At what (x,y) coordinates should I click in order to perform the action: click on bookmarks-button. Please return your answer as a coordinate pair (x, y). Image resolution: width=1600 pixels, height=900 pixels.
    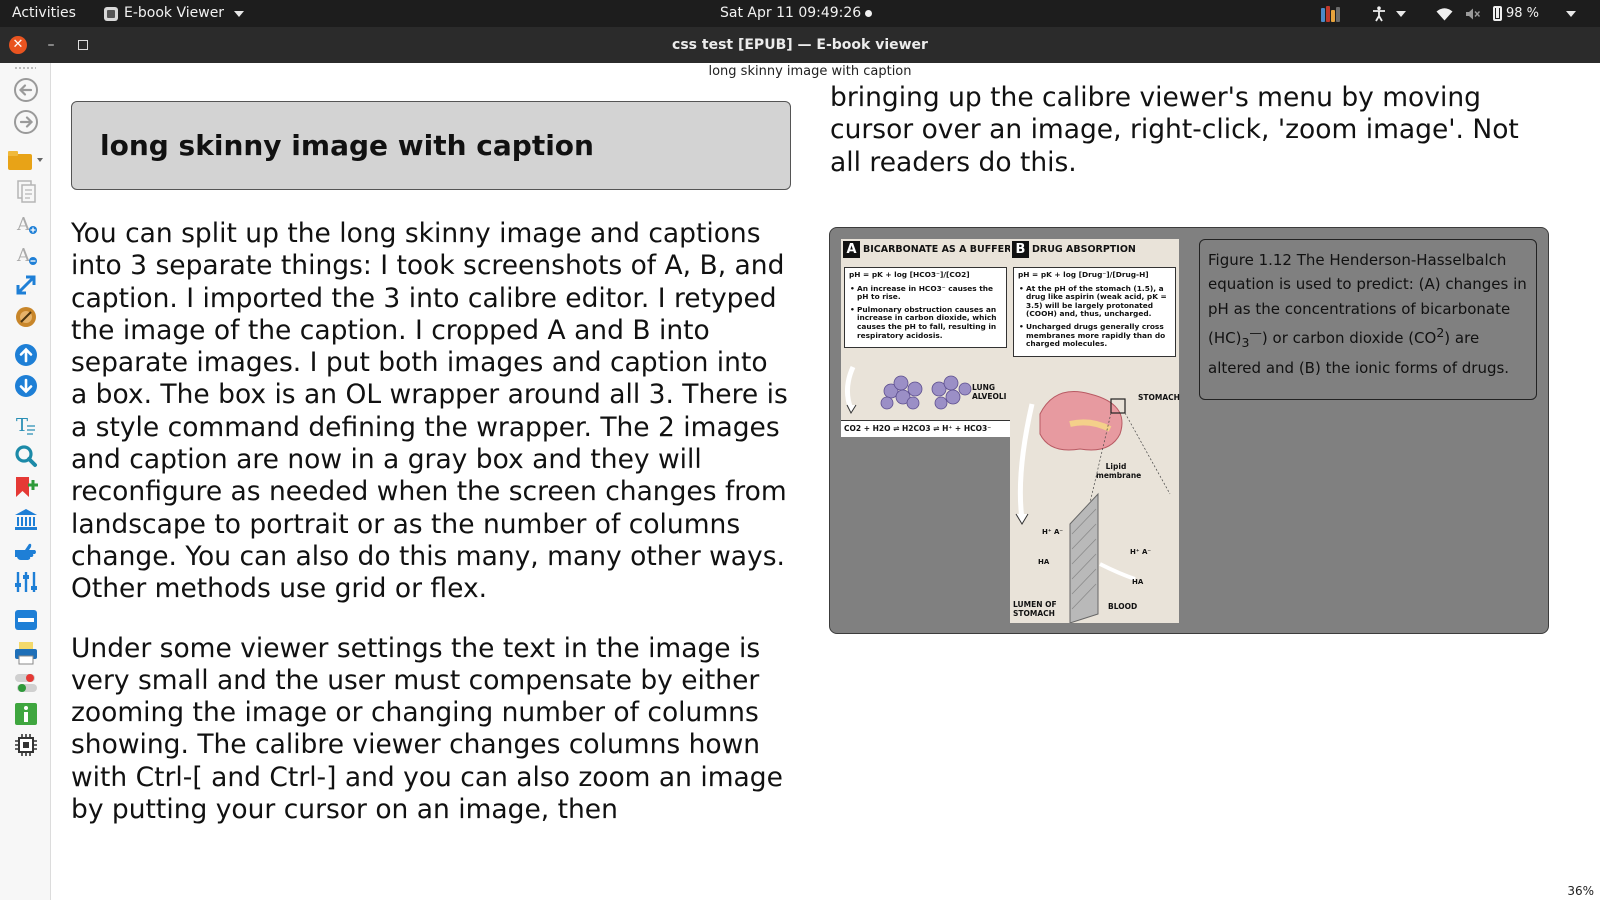
    Looking at the image, I should click on (26, 317).